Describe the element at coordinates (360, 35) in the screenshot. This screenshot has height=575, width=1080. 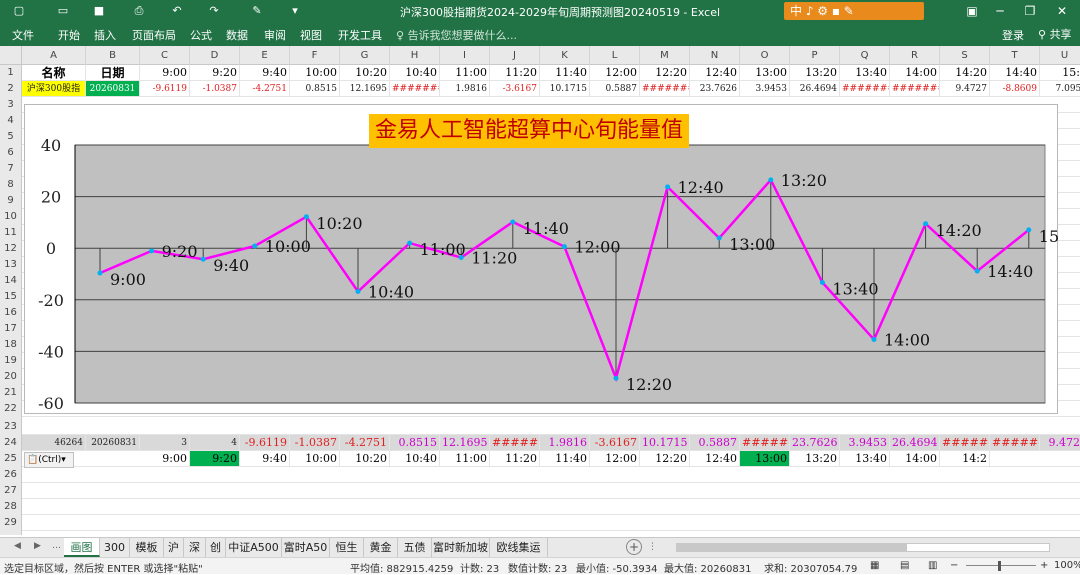
I see `tab-developer: 开发工具` at that location.